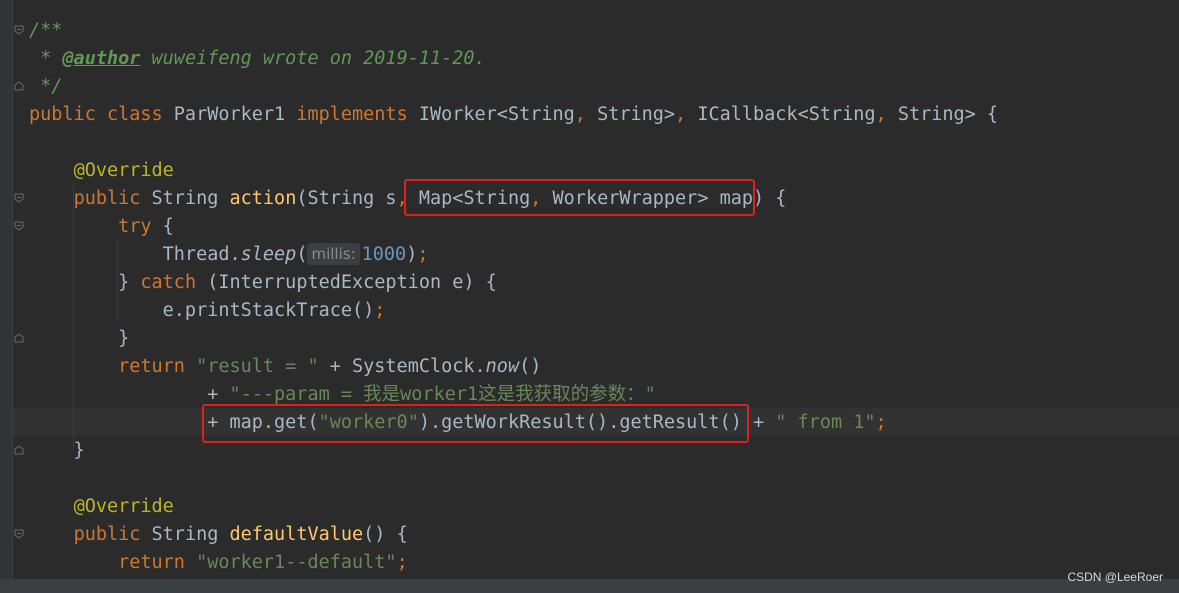 This screenshot has height=593, width=1179. Describe the element at coordinates (313, 58) in the screenshot. I see `code-token: wuweifeng wrote on 2019-11-20.` at that location.